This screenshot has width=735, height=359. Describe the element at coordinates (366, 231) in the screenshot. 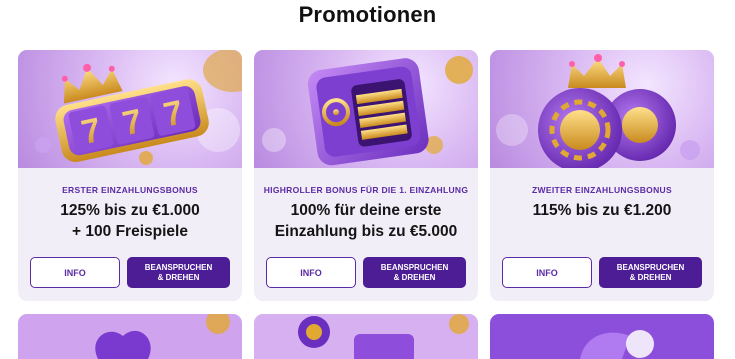

I see `promo-headline-line2: Einzahlung bis zu €5.000` at that location.